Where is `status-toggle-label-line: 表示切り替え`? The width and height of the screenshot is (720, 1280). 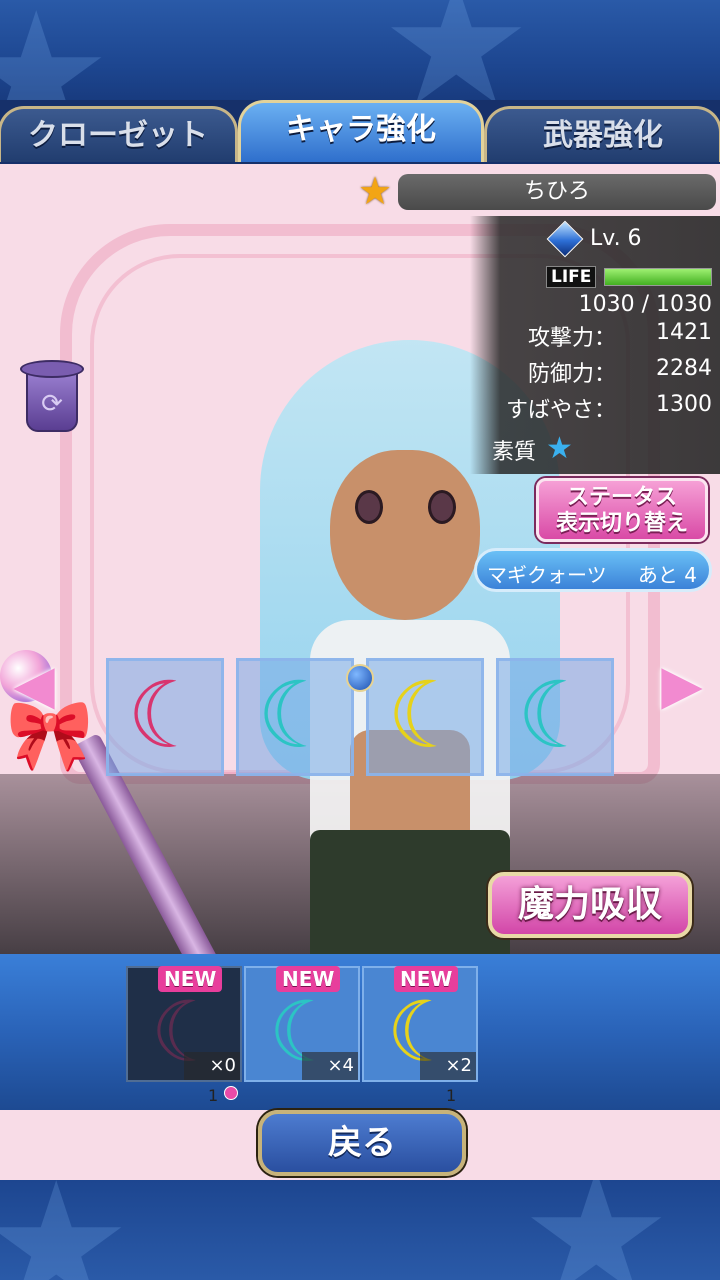 status-toggle-label-line: 表示切り替え is located at coordinates (621, 523).